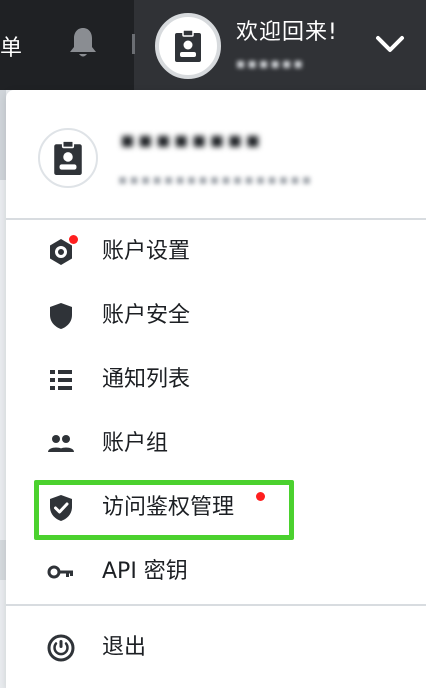  Describe the element at coordinates (60, 572) in the screenshot. I see `key-icon` at that location.